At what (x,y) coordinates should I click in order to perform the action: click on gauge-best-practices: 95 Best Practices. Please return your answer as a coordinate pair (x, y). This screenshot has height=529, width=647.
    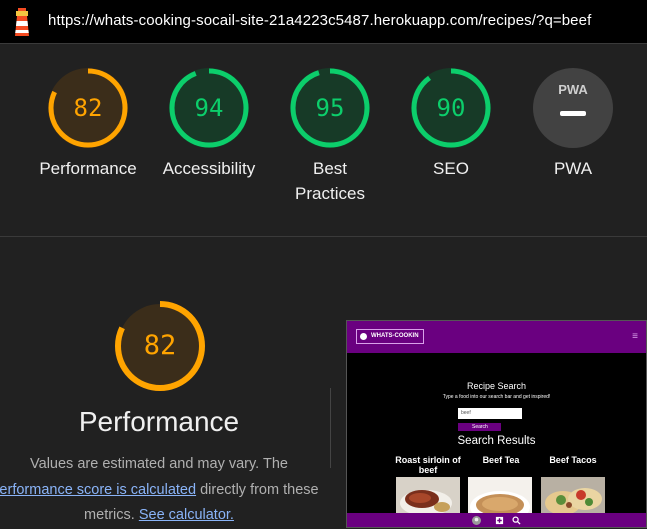
    Looking at the image, I should click on (330, 137).